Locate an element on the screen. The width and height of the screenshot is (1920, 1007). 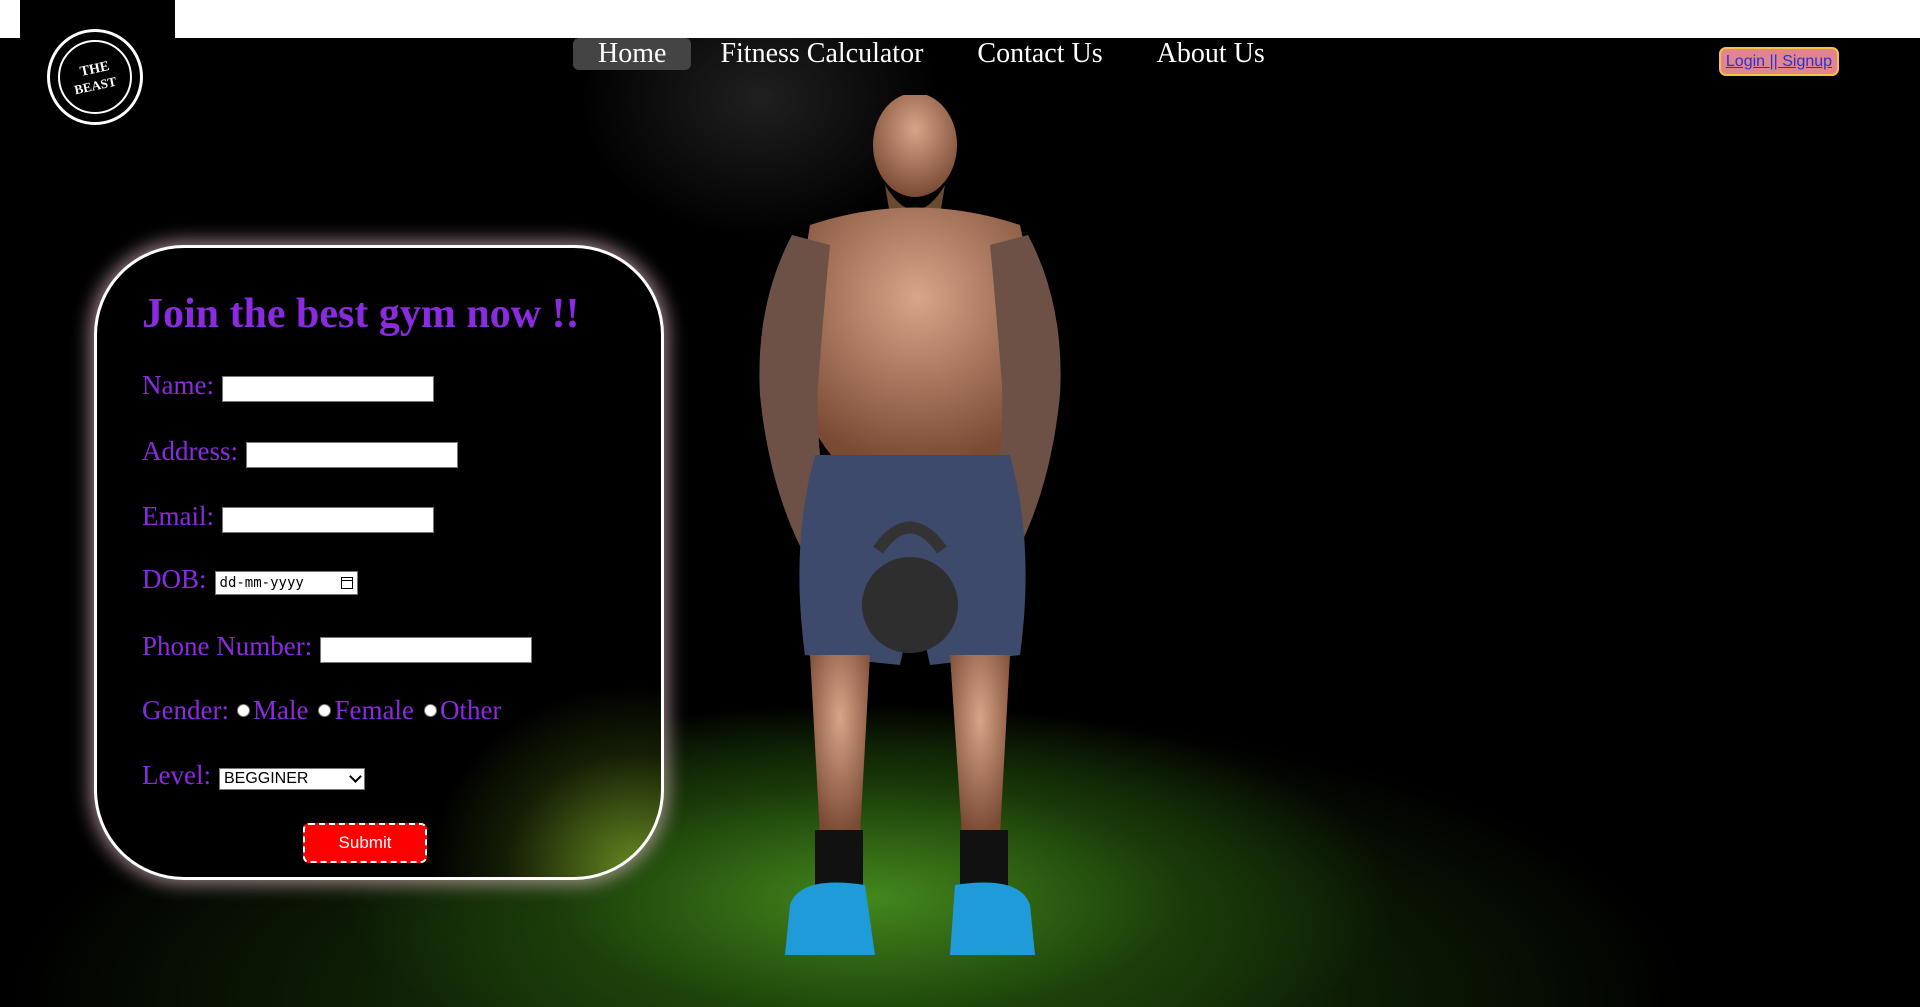
nav-contact-us: Contact Us is located at coordinates (1039, 54).